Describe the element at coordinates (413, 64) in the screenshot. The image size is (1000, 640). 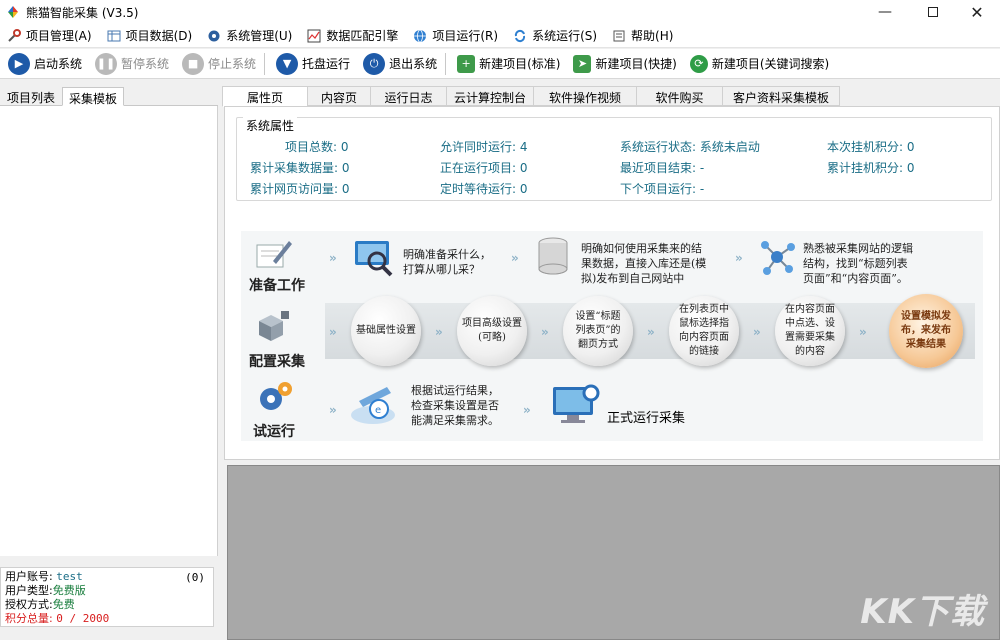
I see `button-label: 退出系统` at that location.